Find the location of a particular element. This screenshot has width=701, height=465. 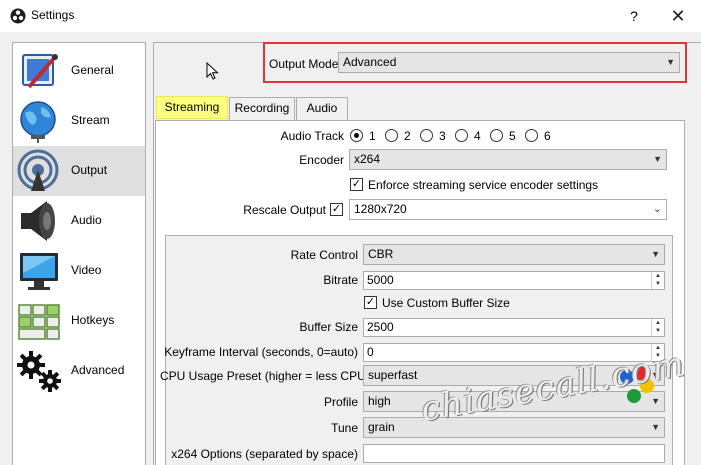

sidebar-item-label: Audio is located at coordinates (86, 220).